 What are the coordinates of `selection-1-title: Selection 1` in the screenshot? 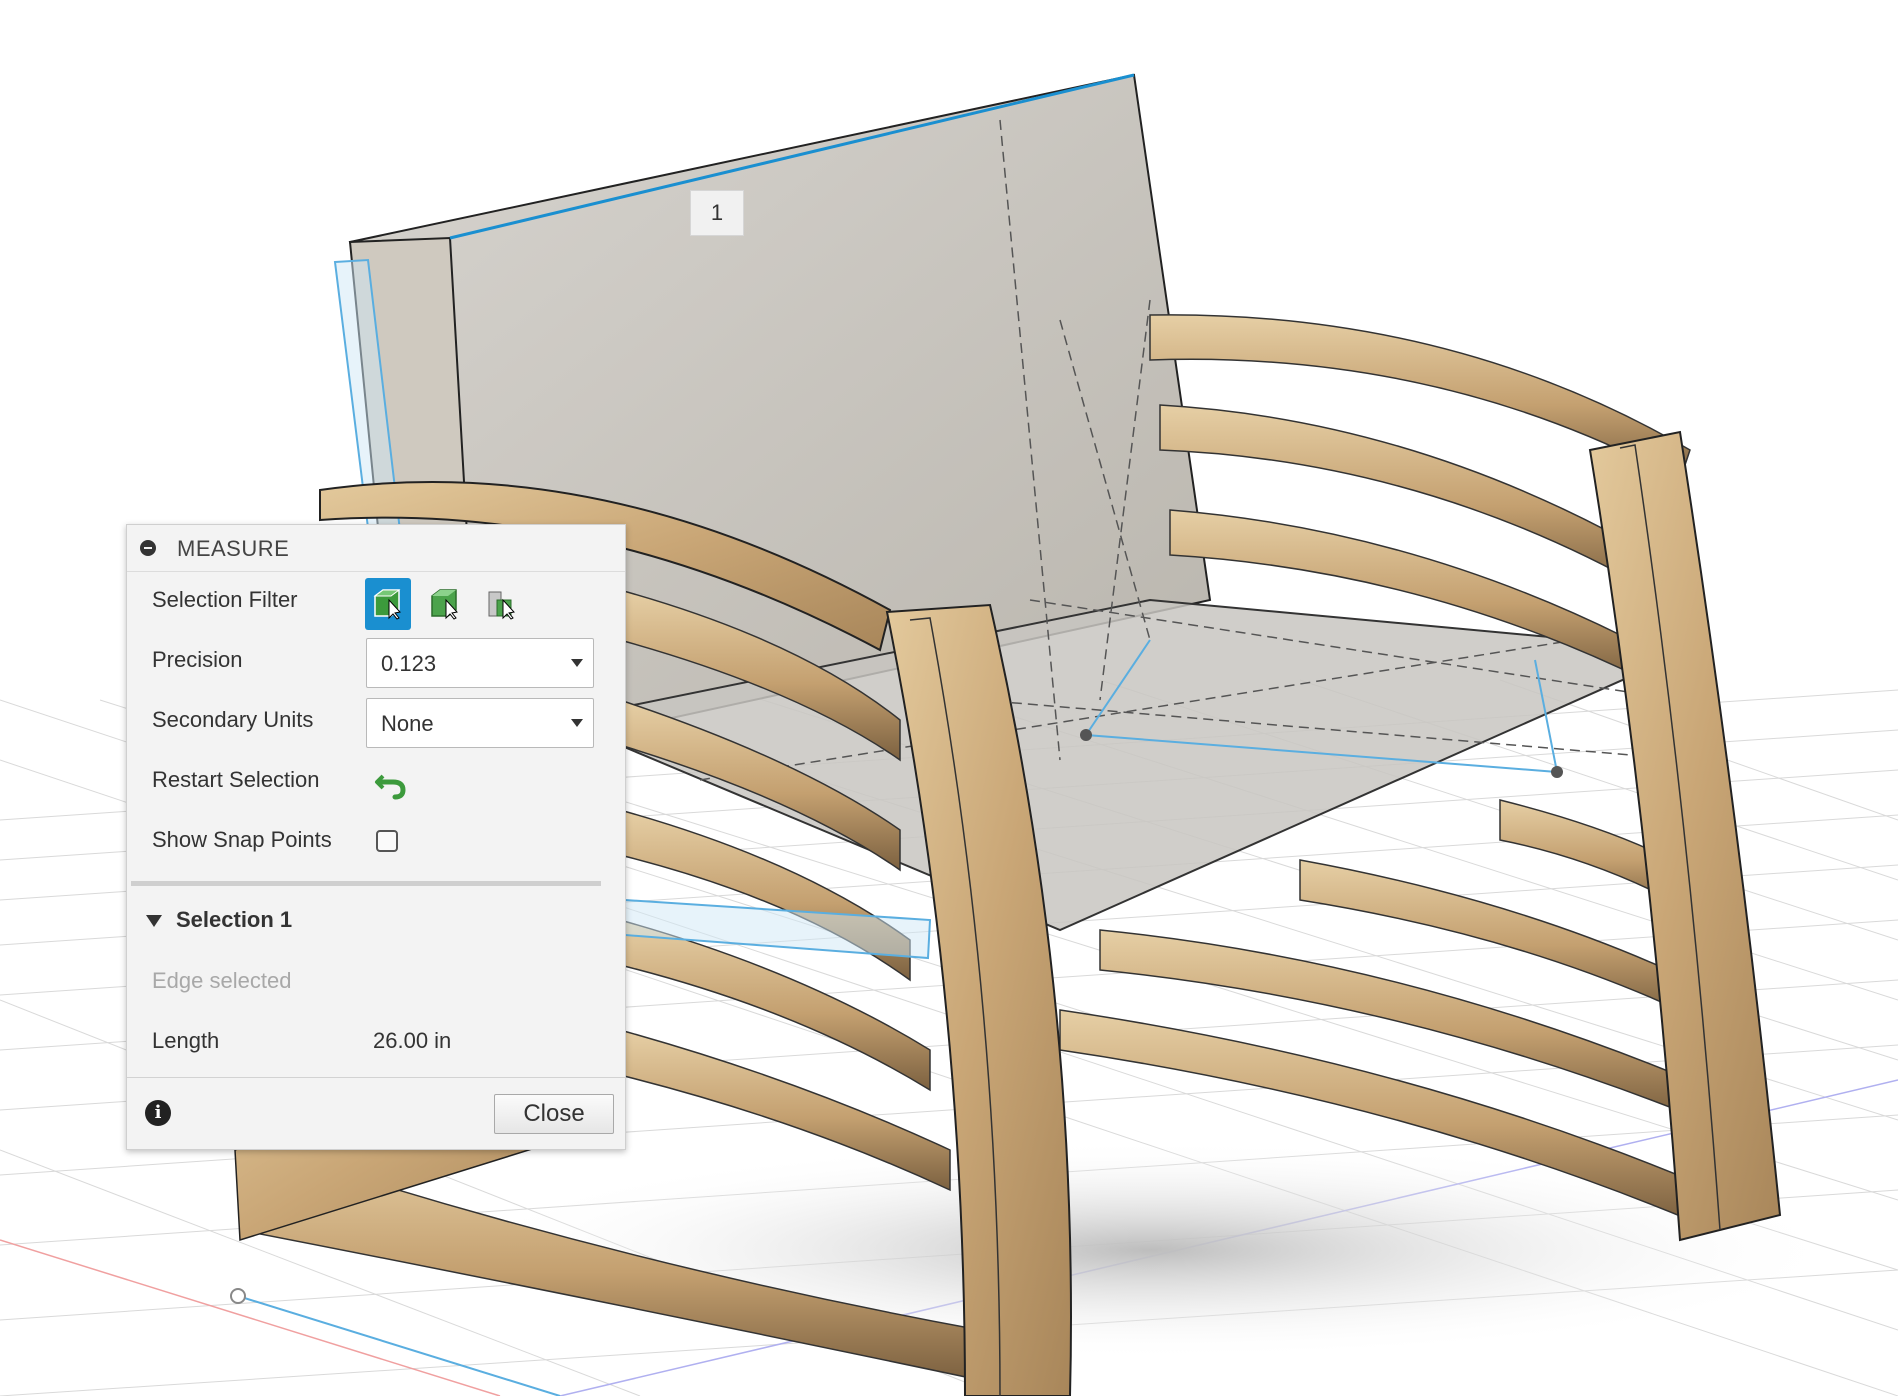 It's located at (234, 920).